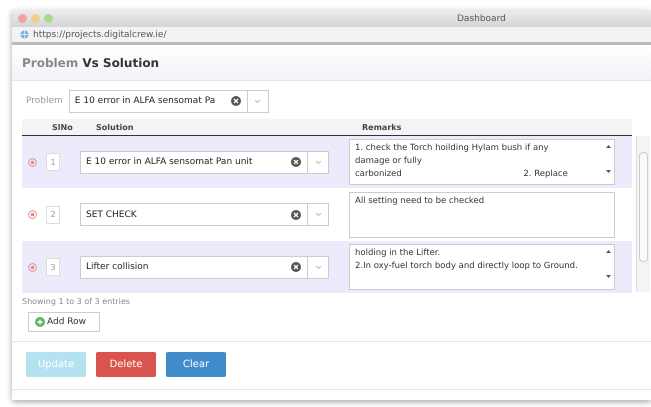 This screenshot has width=651, height=407. Describe the element at coordinates (126, 364) in the screenshot. I see `action-button: Delete` at that location.